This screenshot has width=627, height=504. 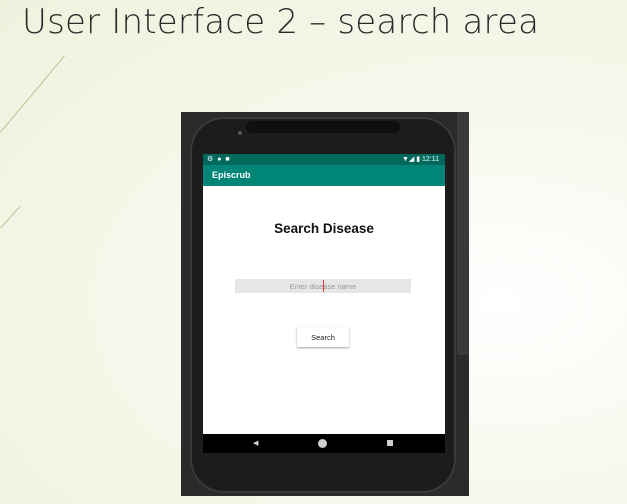 What do you see at coordinates (463, 233) in the screenshot?
I see `emulator-side-toolbar` at bounding box center [463, 233].